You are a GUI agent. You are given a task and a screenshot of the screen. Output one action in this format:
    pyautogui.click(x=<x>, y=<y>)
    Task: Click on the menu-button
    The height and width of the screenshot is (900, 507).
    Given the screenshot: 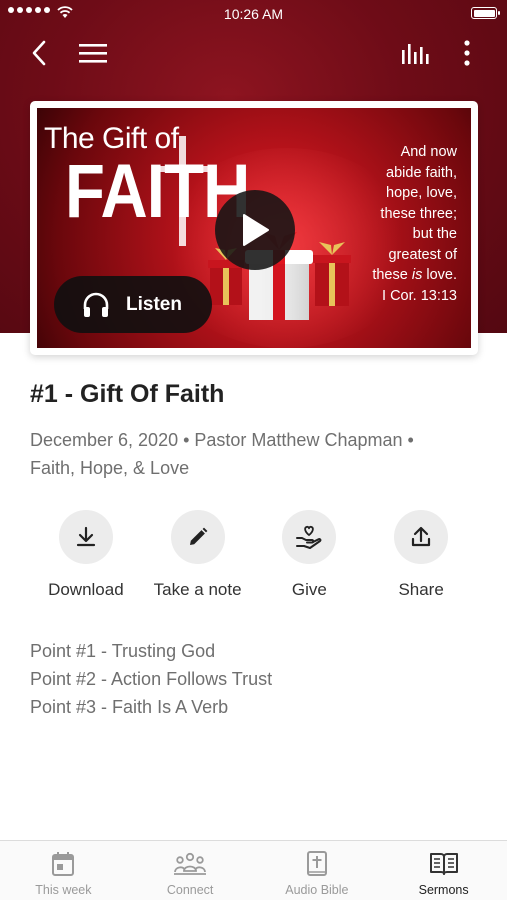 What is the action you would take?
    pyautogui.click(x=93, y=53)
    